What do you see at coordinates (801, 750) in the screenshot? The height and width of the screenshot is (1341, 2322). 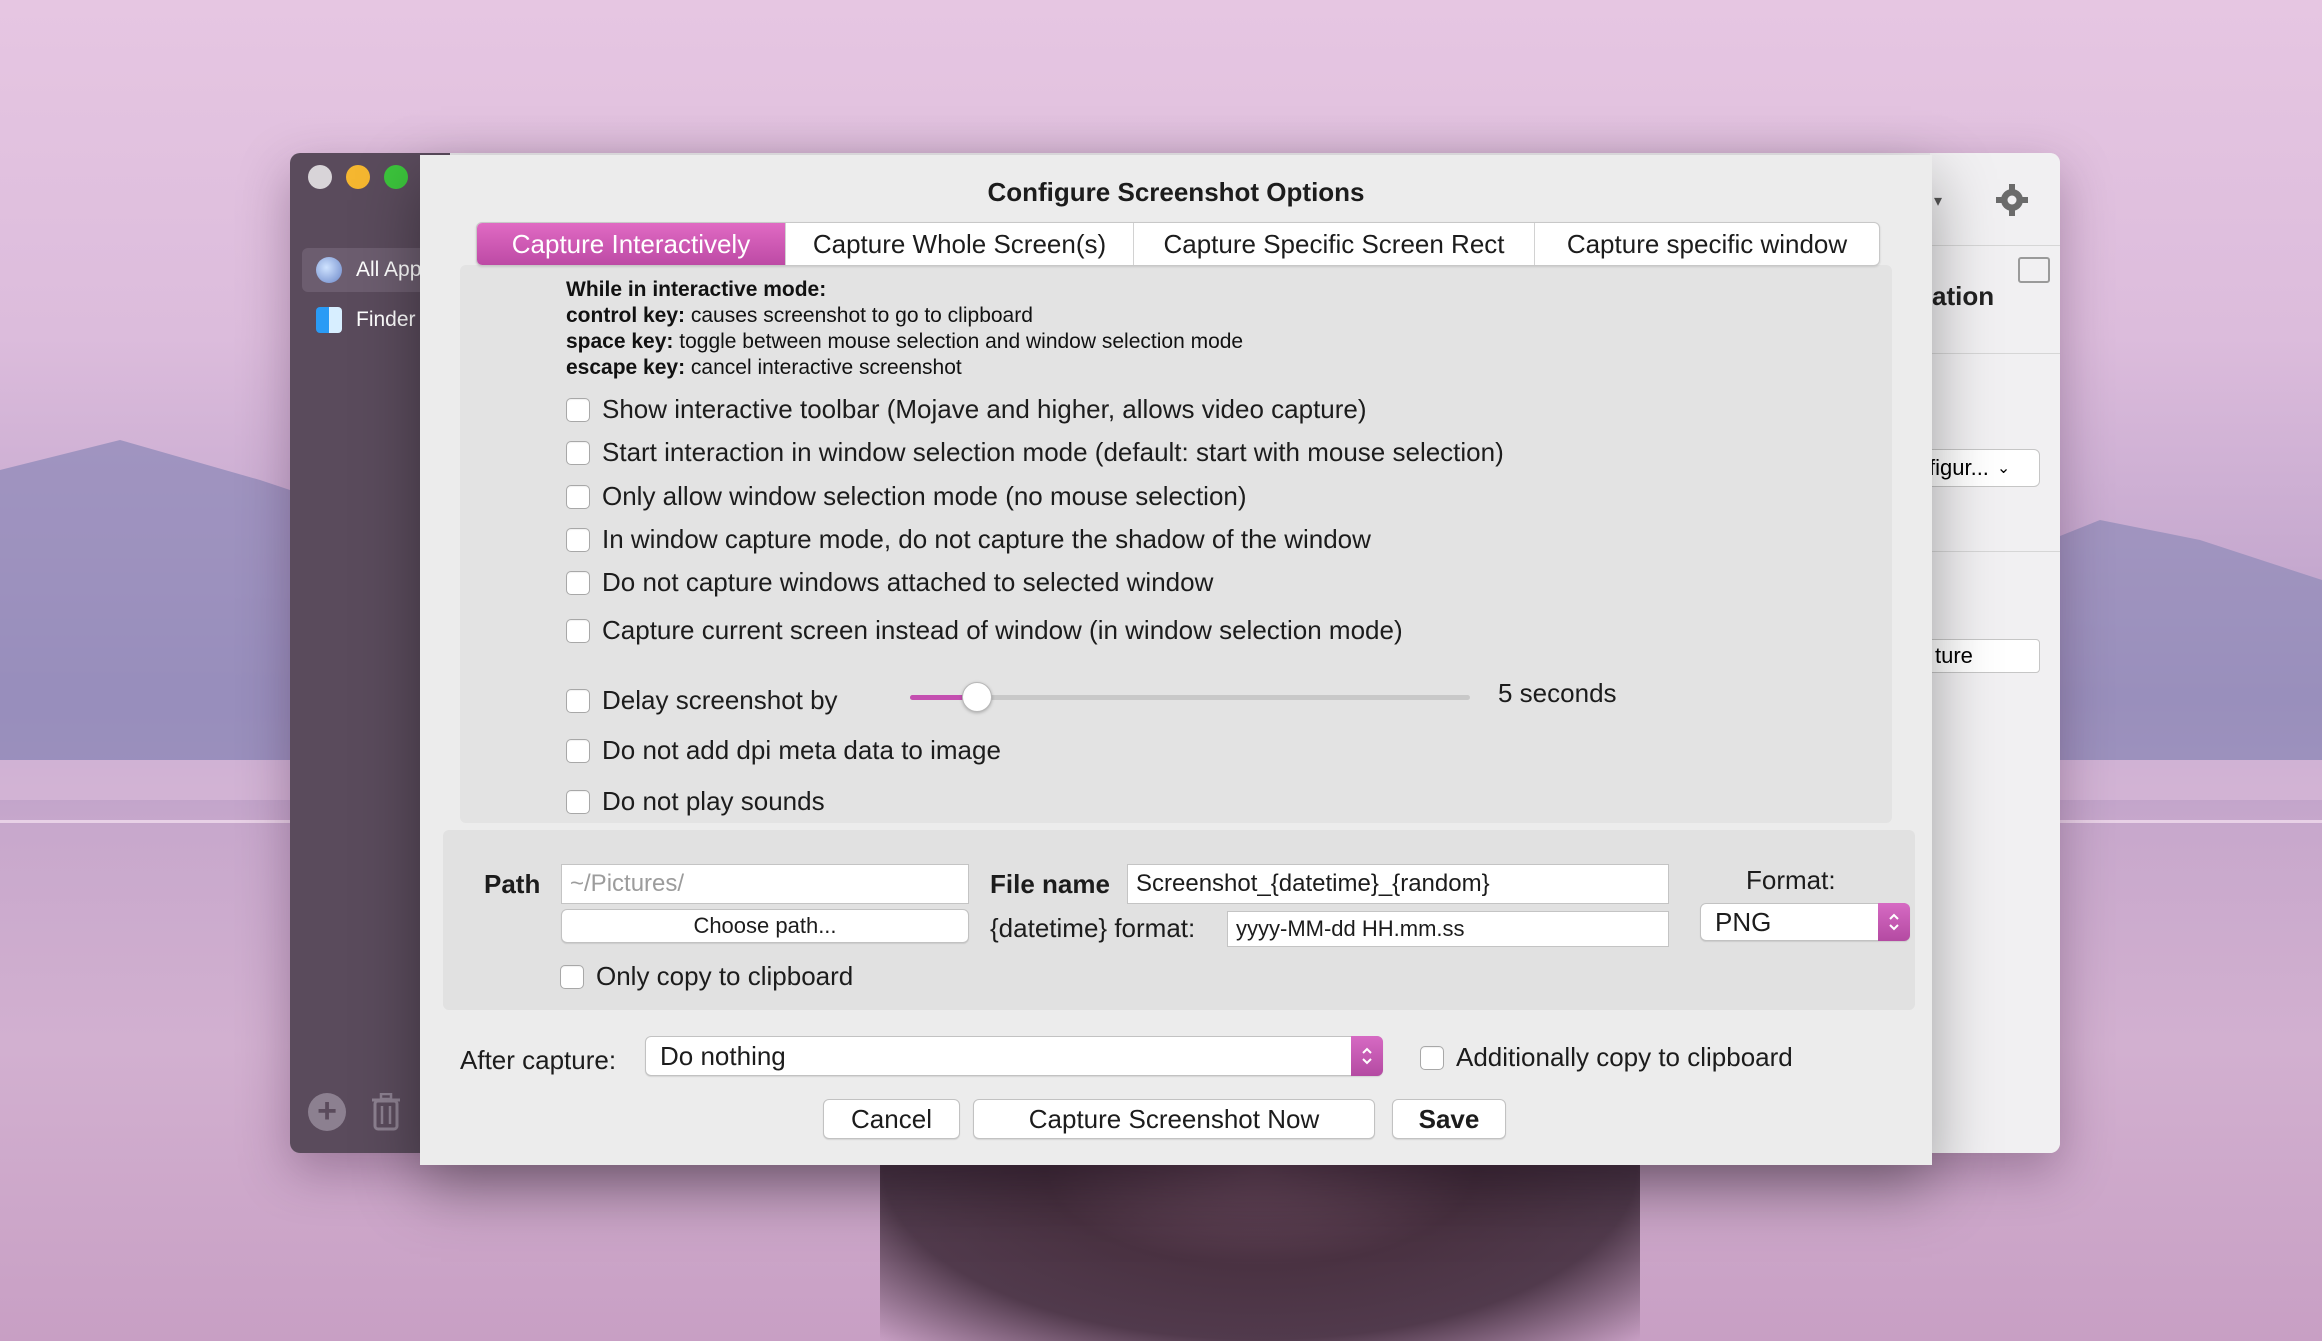 I see `option-label: Do not add dpi meta data to image` at bounding box center [801, 750].